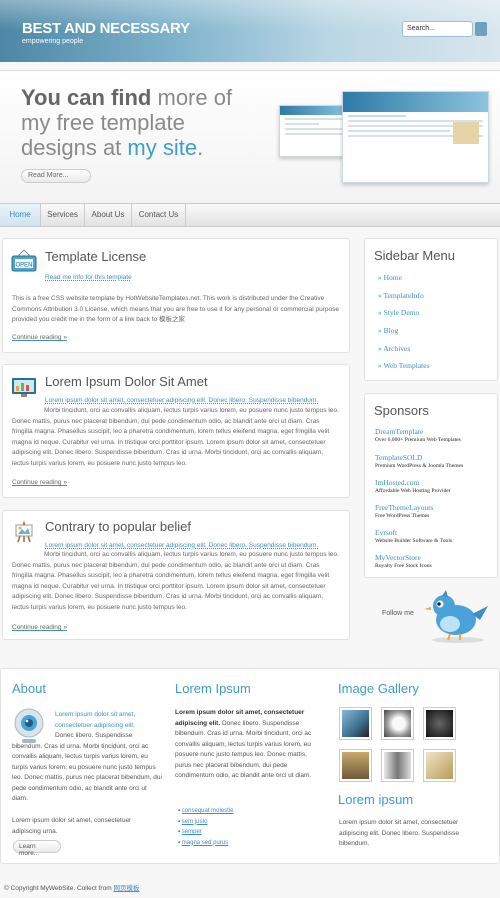 The image size is (500, 898). What do you see at coordinates (398, 613) in the screenshot?
I see `follow-me-label: Follow me` at bounding box center [398, 613].